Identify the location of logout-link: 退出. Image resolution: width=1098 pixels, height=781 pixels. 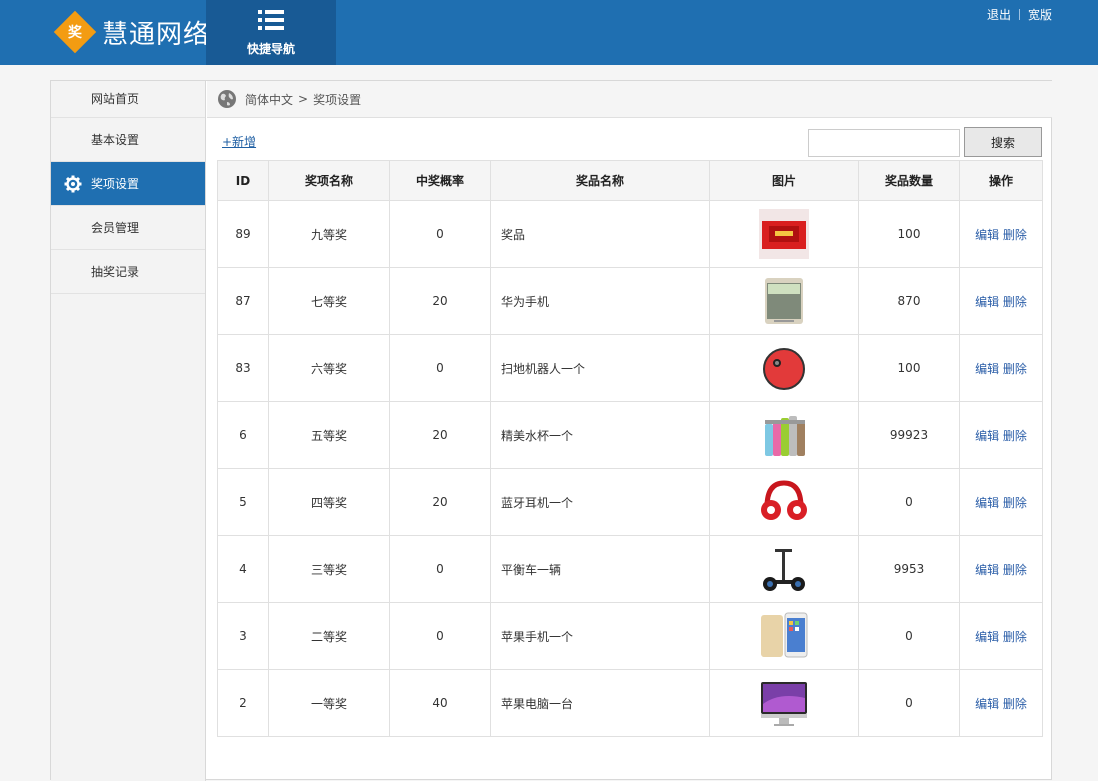
(999, 14).